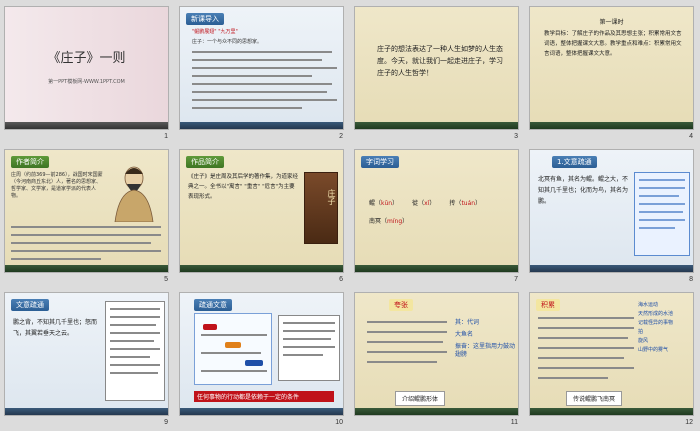 Image resolution: width=700 pixels, height=431 pixels. Describe the element at coordinates (166, 136) in the screenshot. I see `slide-number: 1` at that location.